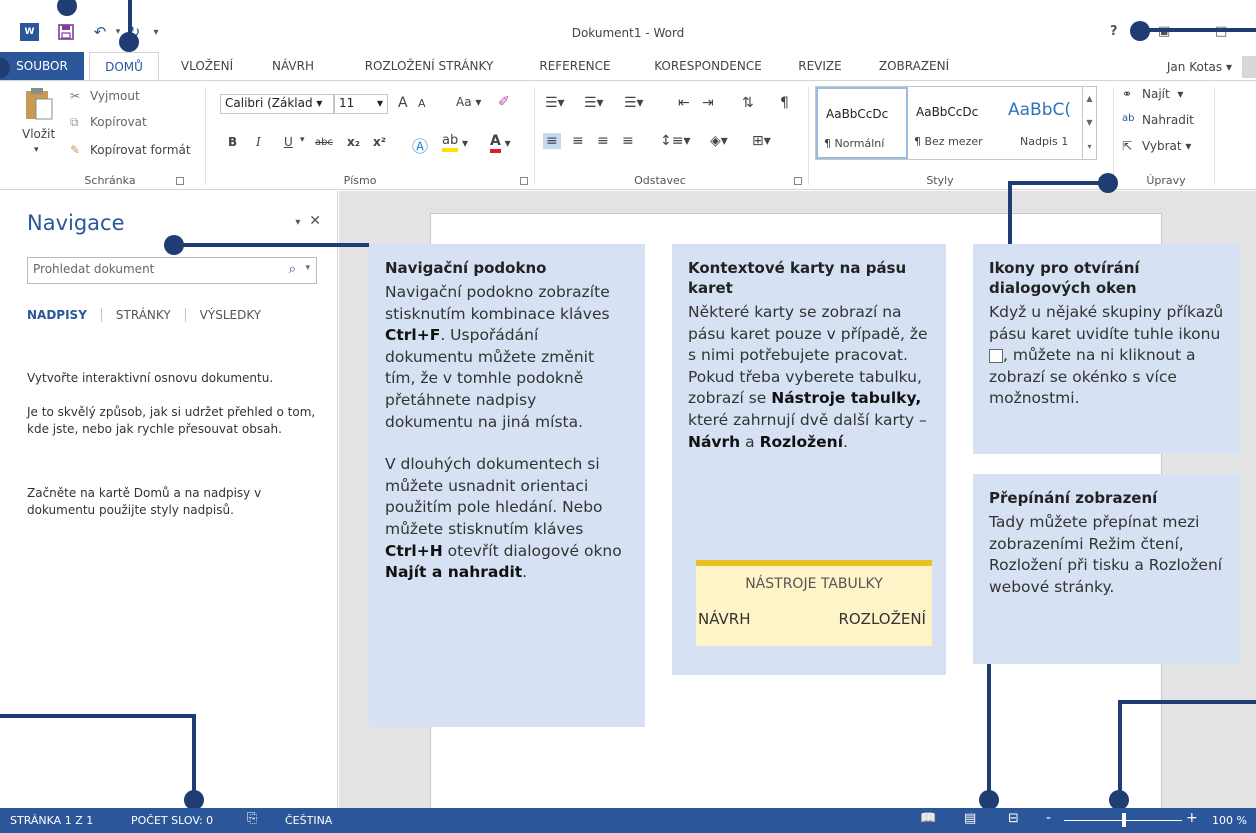 This screenshot has height=833, width=1256. I want to click on search-dropdown-icon: ▾, so click(307, 268).